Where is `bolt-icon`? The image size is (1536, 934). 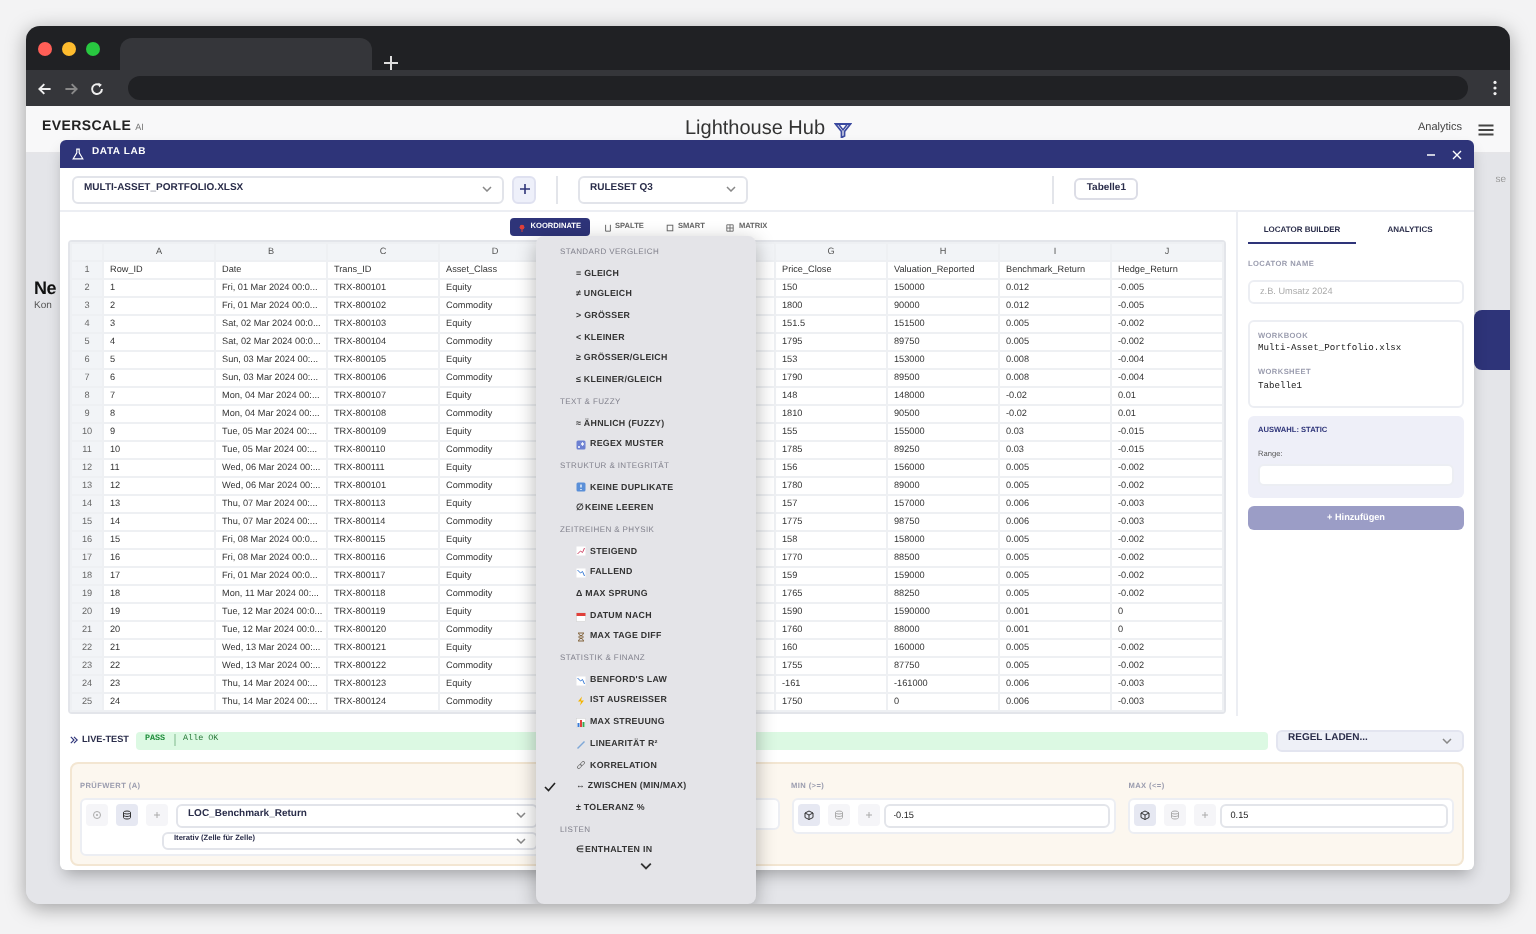
bolt-icon is located at coordinates (581, 701).